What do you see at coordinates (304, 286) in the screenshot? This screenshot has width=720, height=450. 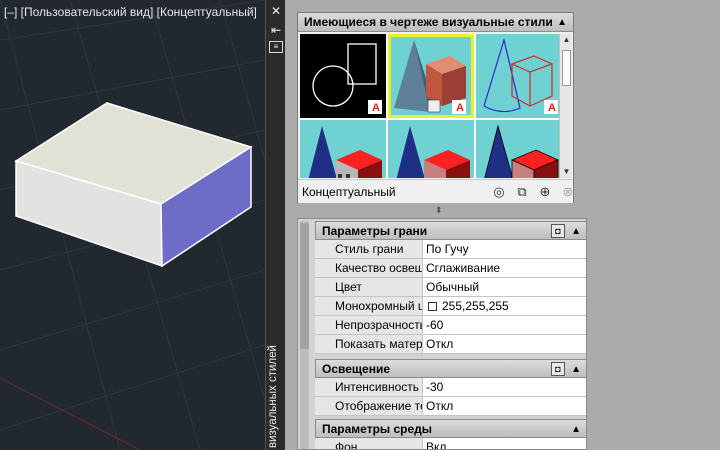 I see `properties-scrollbar-thumb` at bounding box center [304, 286].